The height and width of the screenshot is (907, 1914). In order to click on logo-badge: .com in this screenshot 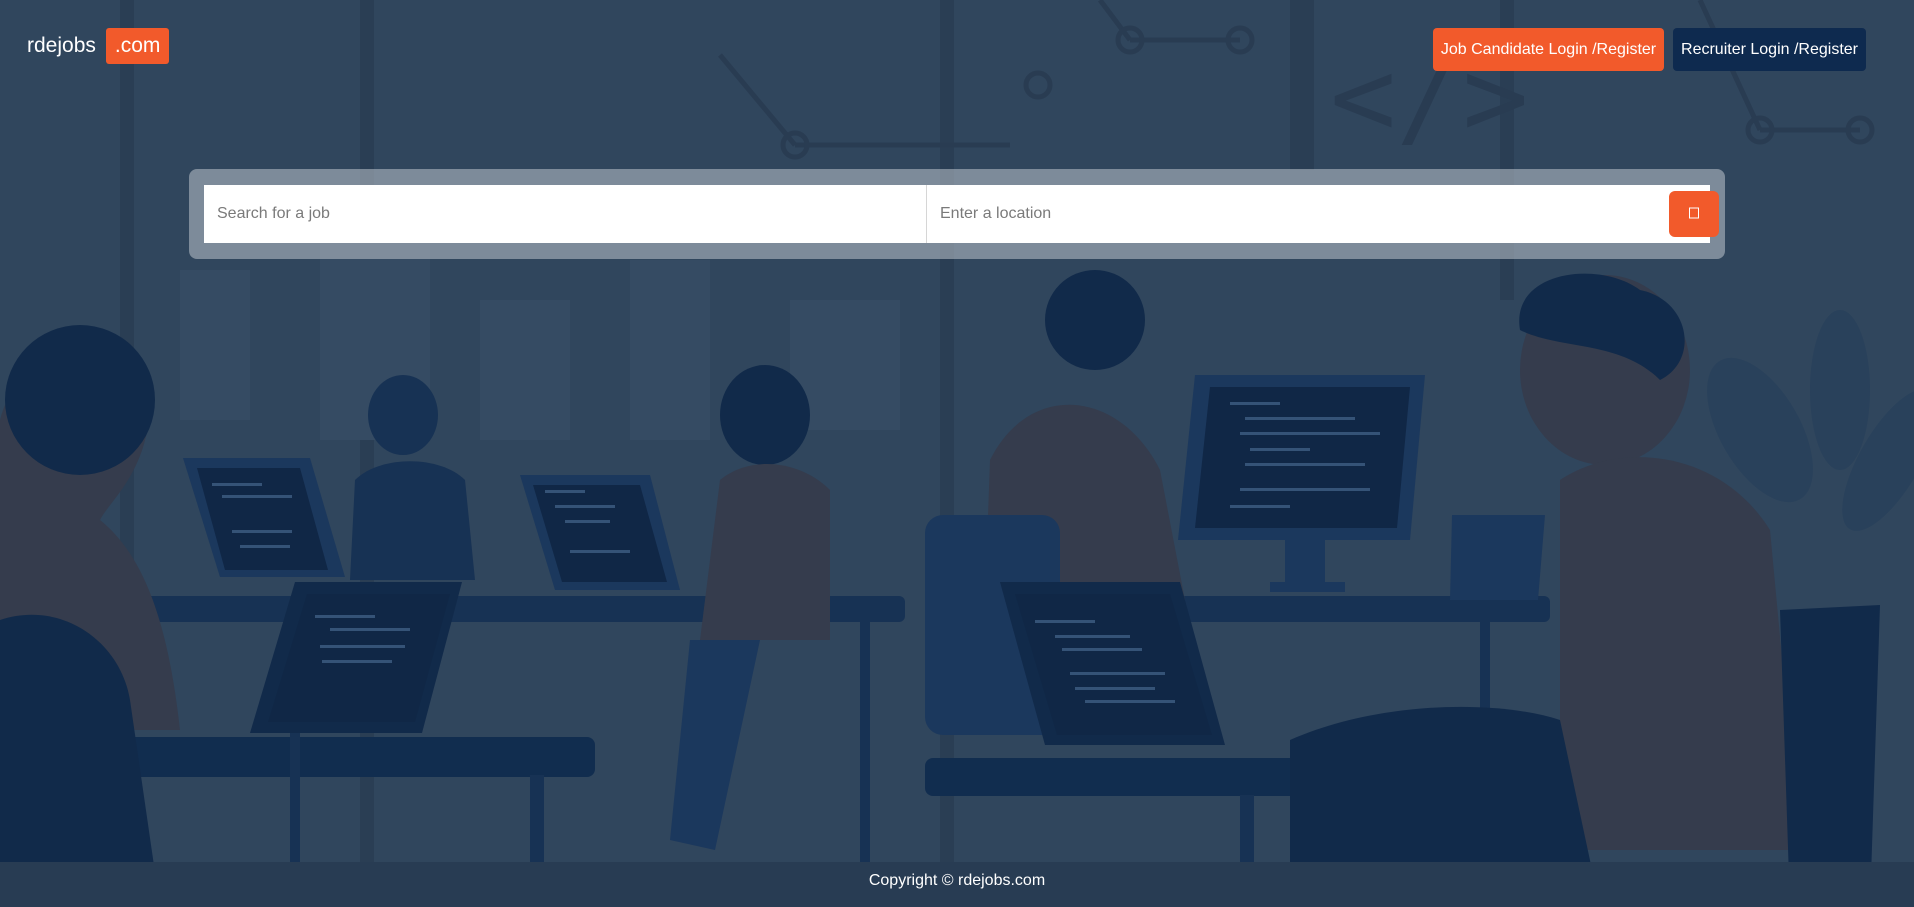, I will do `click(137, 46)`.